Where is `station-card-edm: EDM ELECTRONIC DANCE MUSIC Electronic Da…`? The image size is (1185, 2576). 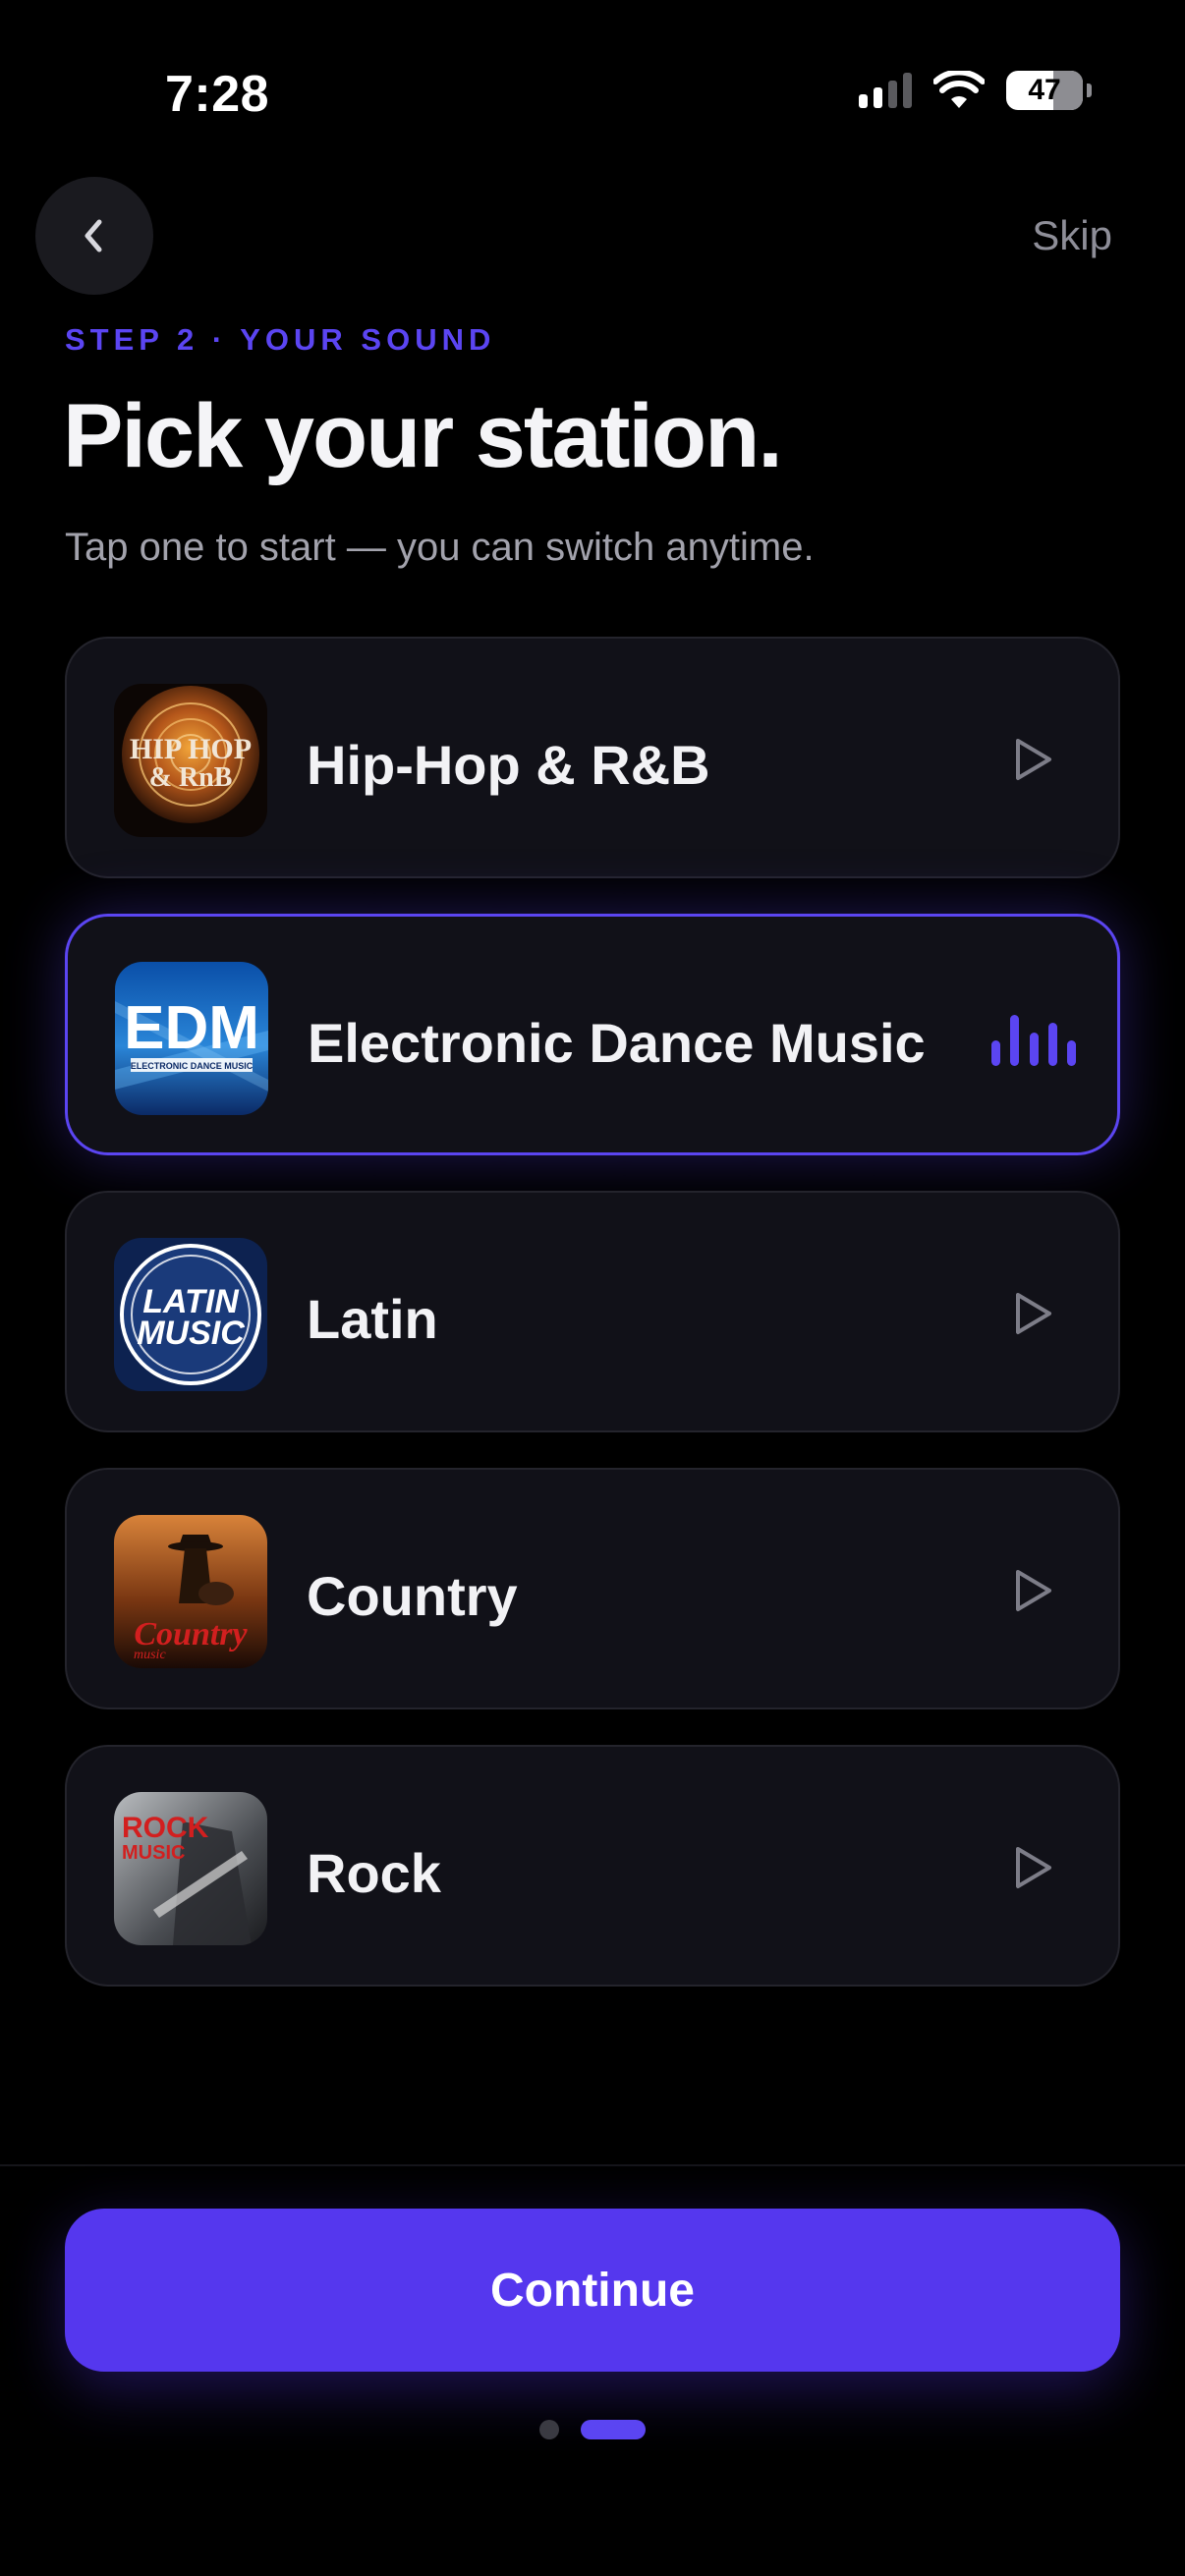 station-card-edm: EDM ELECTRONIC DANCE MUSIC Electronic Da… is located at coordinates (592, 1034).